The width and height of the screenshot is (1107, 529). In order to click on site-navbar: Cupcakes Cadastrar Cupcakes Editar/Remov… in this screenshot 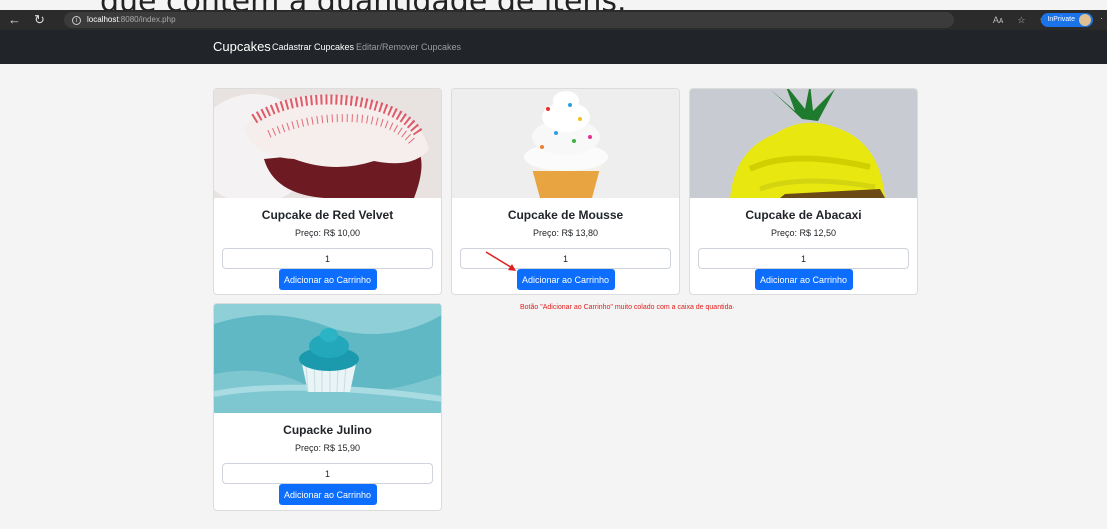, I will do `click(553, 47)`.